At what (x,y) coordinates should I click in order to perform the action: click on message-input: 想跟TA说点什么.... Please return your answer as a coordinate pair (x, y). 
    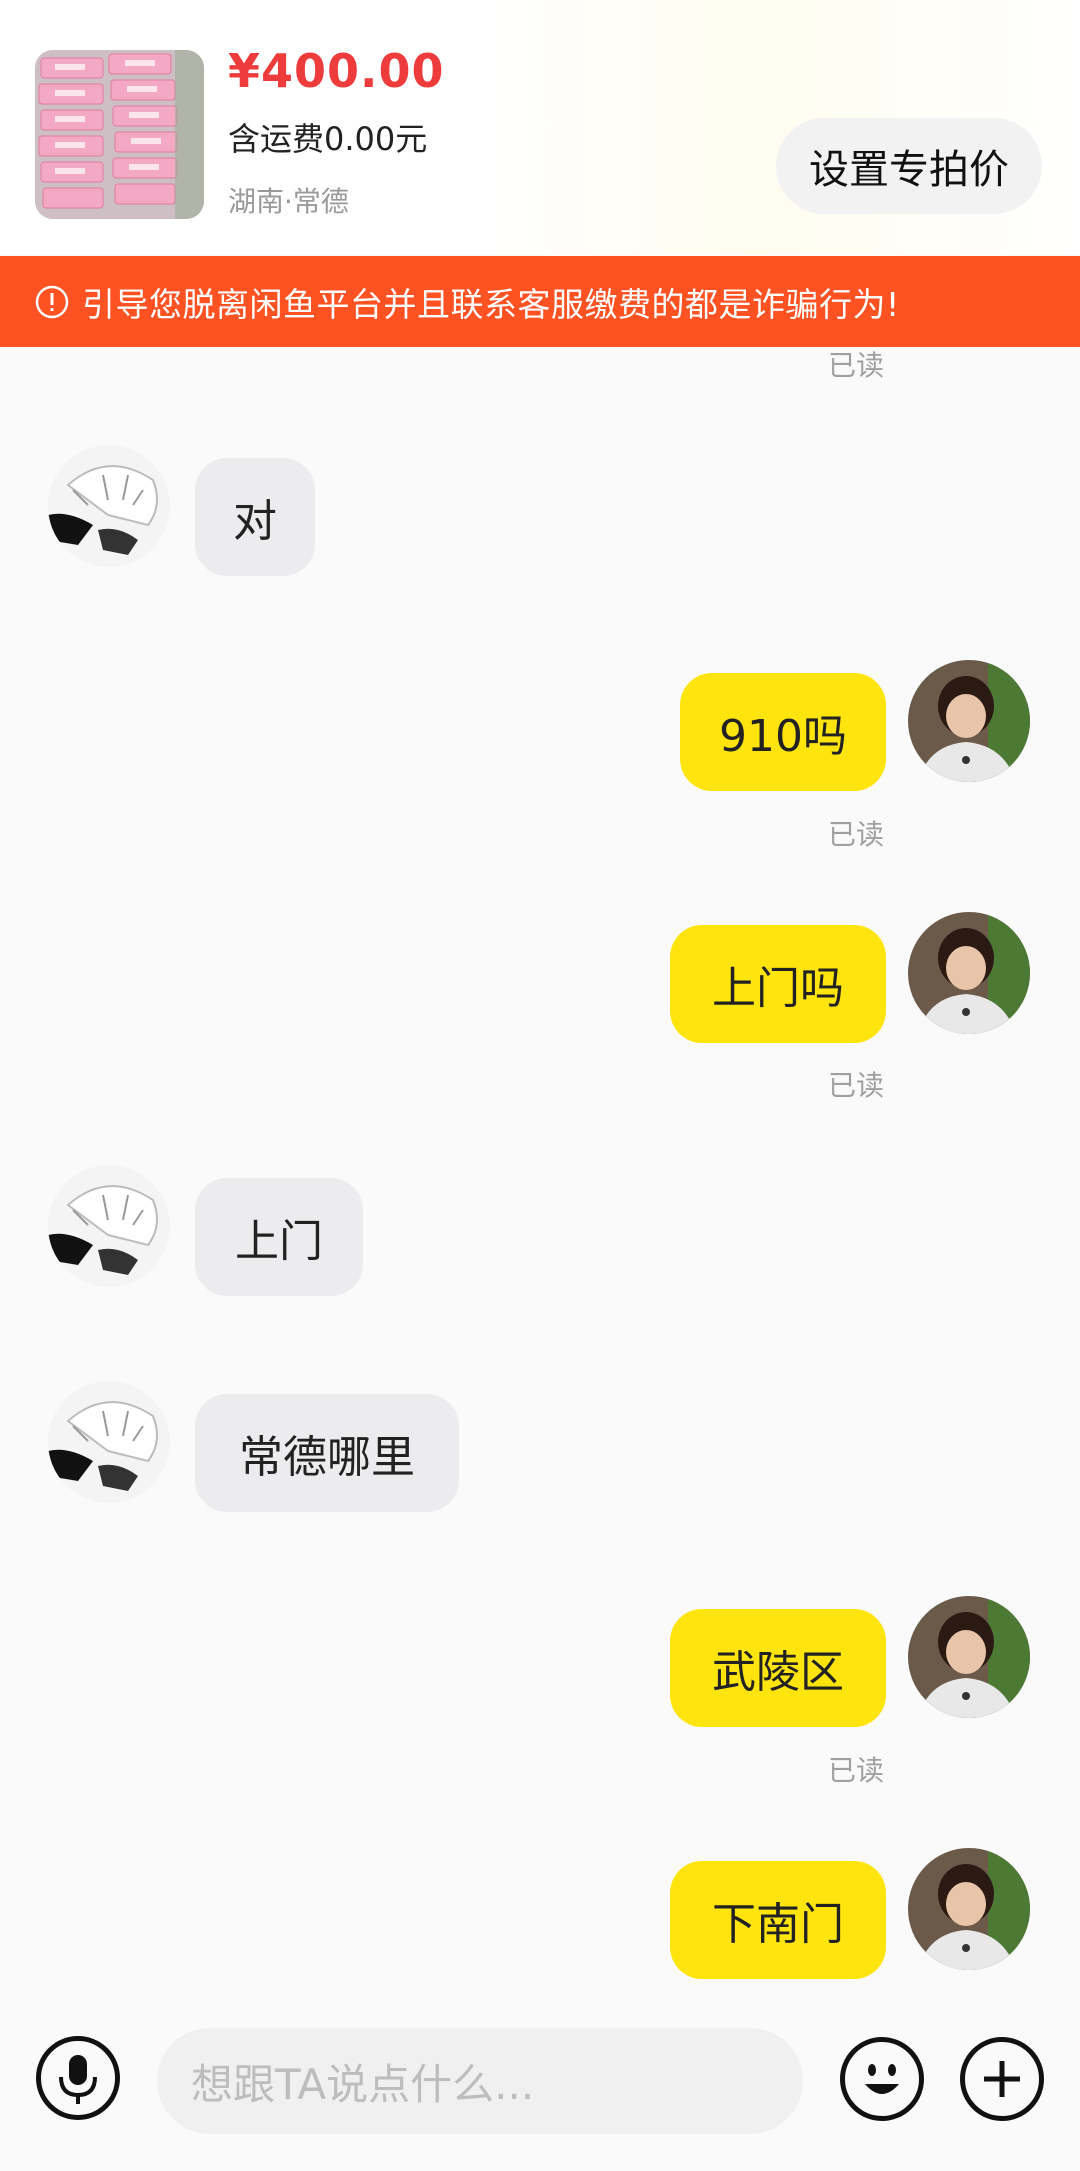
    Looking at the image, I should click on (480, 2081).